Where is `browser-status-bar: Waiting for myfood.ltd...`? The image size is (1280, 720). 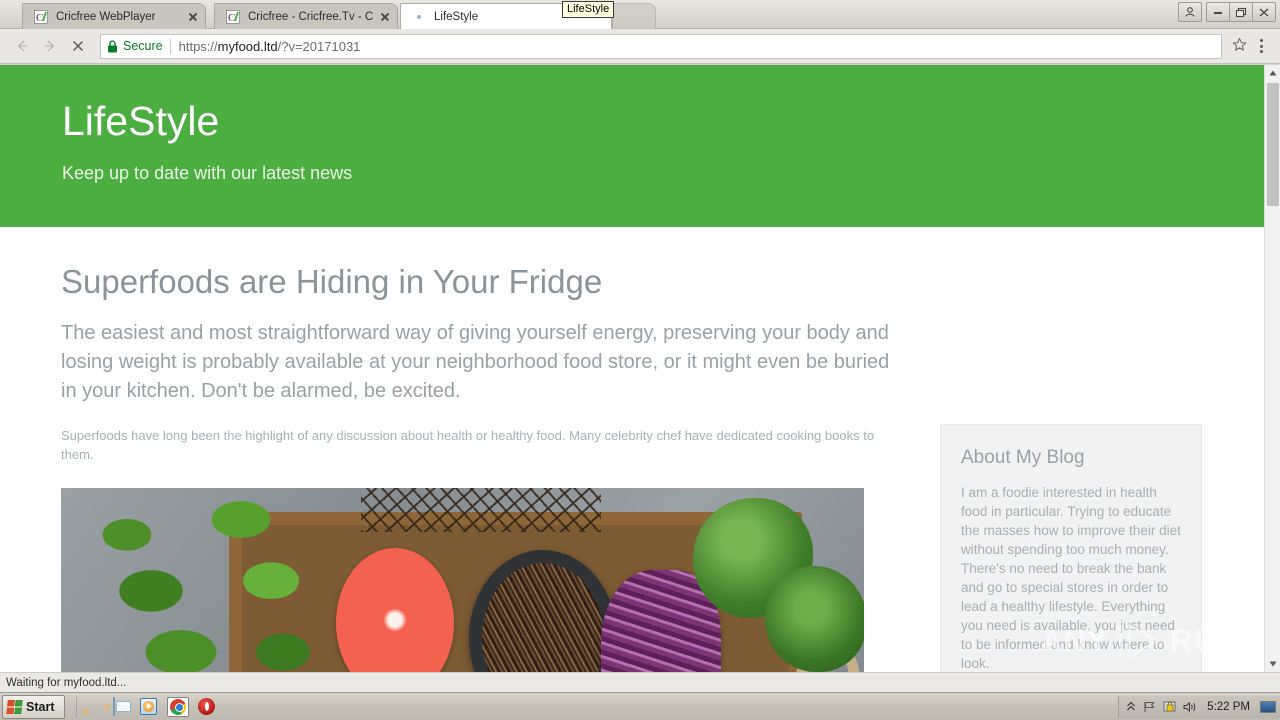 browser-status-bar: Waiting for myfood.ltd... is located at coordinates (640, 682).